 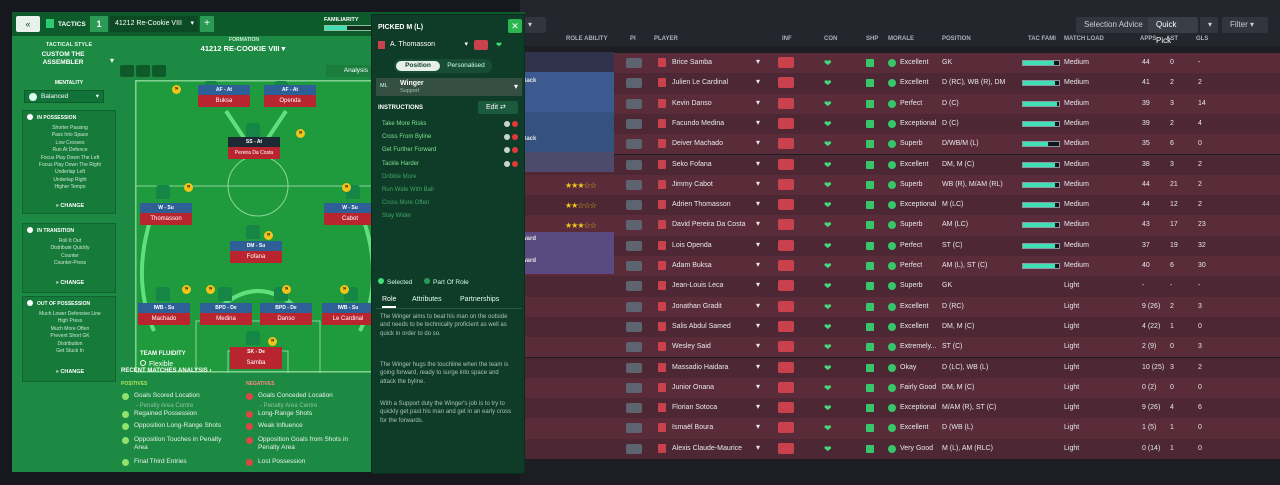 I want to click on instruction-item: Dribble More, so click(x=451, y=177).